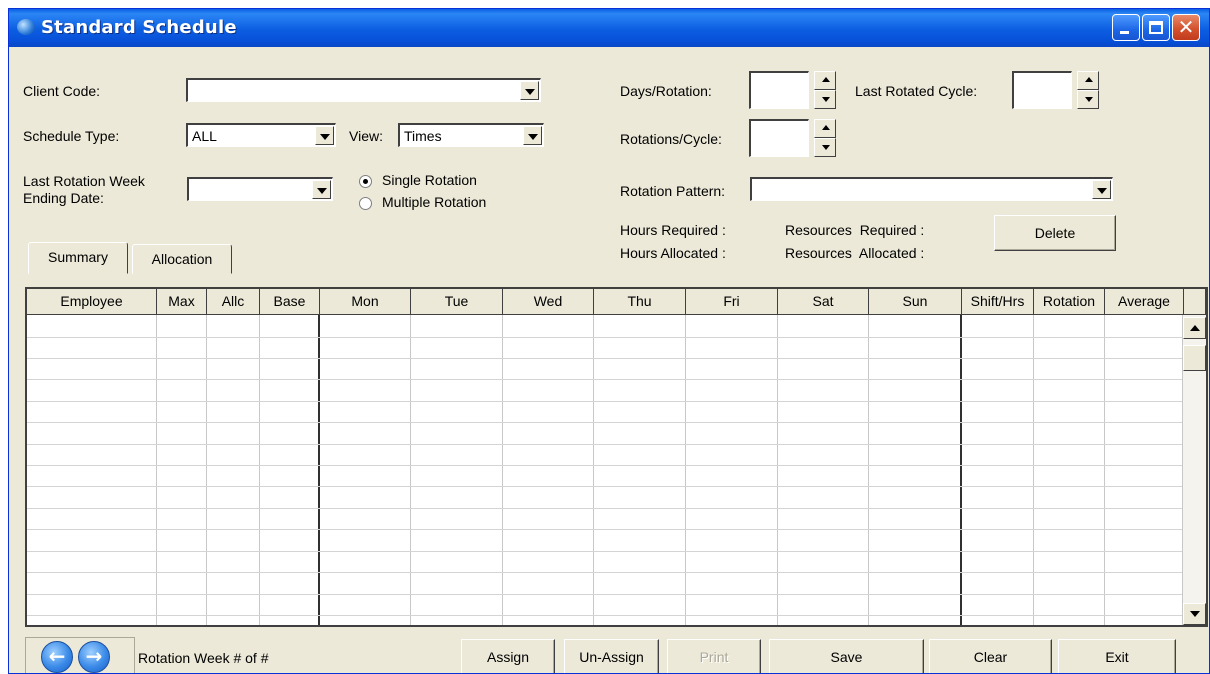 This screenshot has width=1210, height=674. What do you see at coordinates (823, 302) in the screenshot?
I see `column-header-sat: Sat` at bounding box center [823, 302].